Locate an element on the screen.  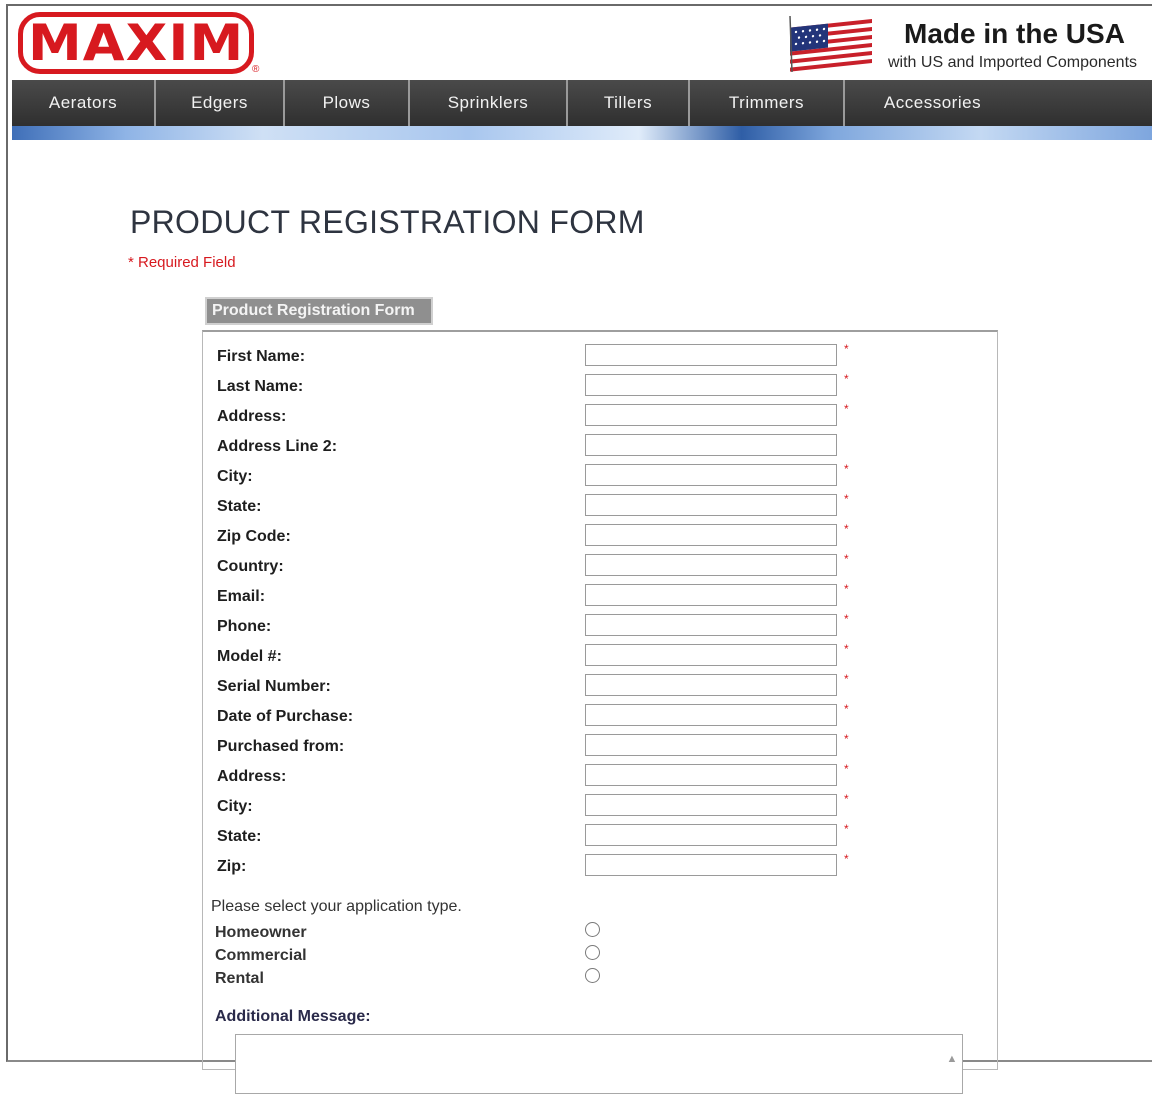
made-in-usa-subtitle: with US and Imported Components is located at coordinates (1013, 62).